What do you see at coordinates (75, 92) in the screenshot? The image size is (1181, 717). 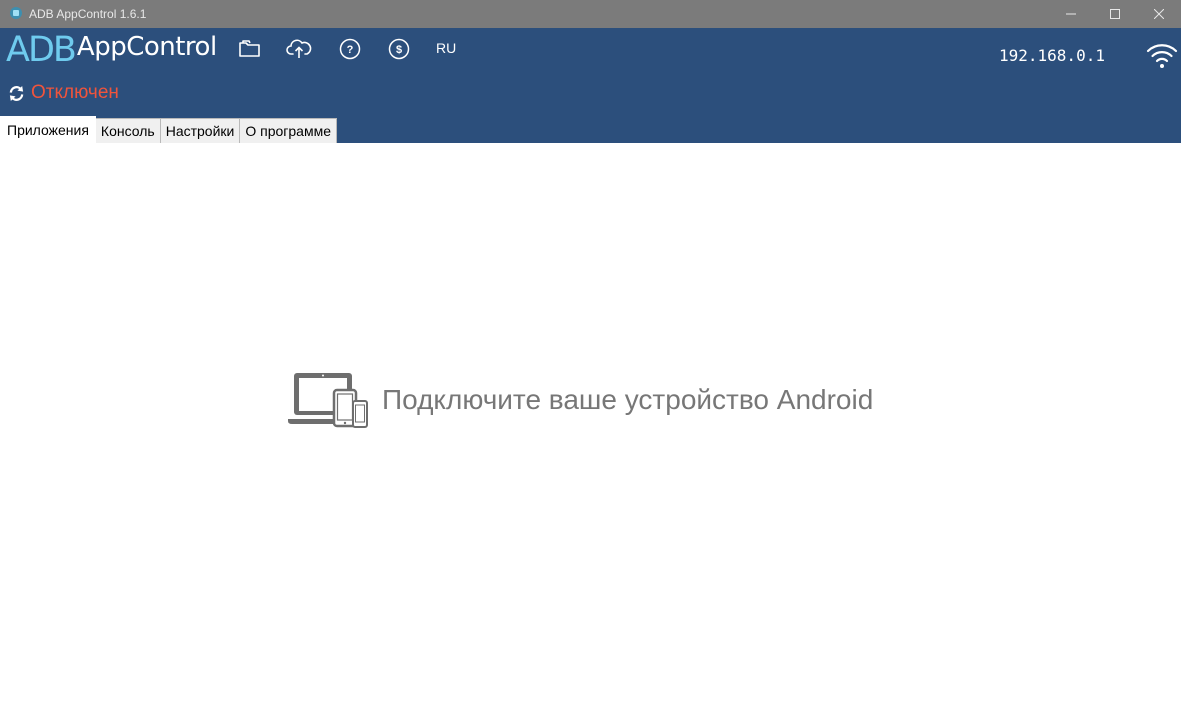 I see `status-text: Отключен` at bounding box center [75, 92].